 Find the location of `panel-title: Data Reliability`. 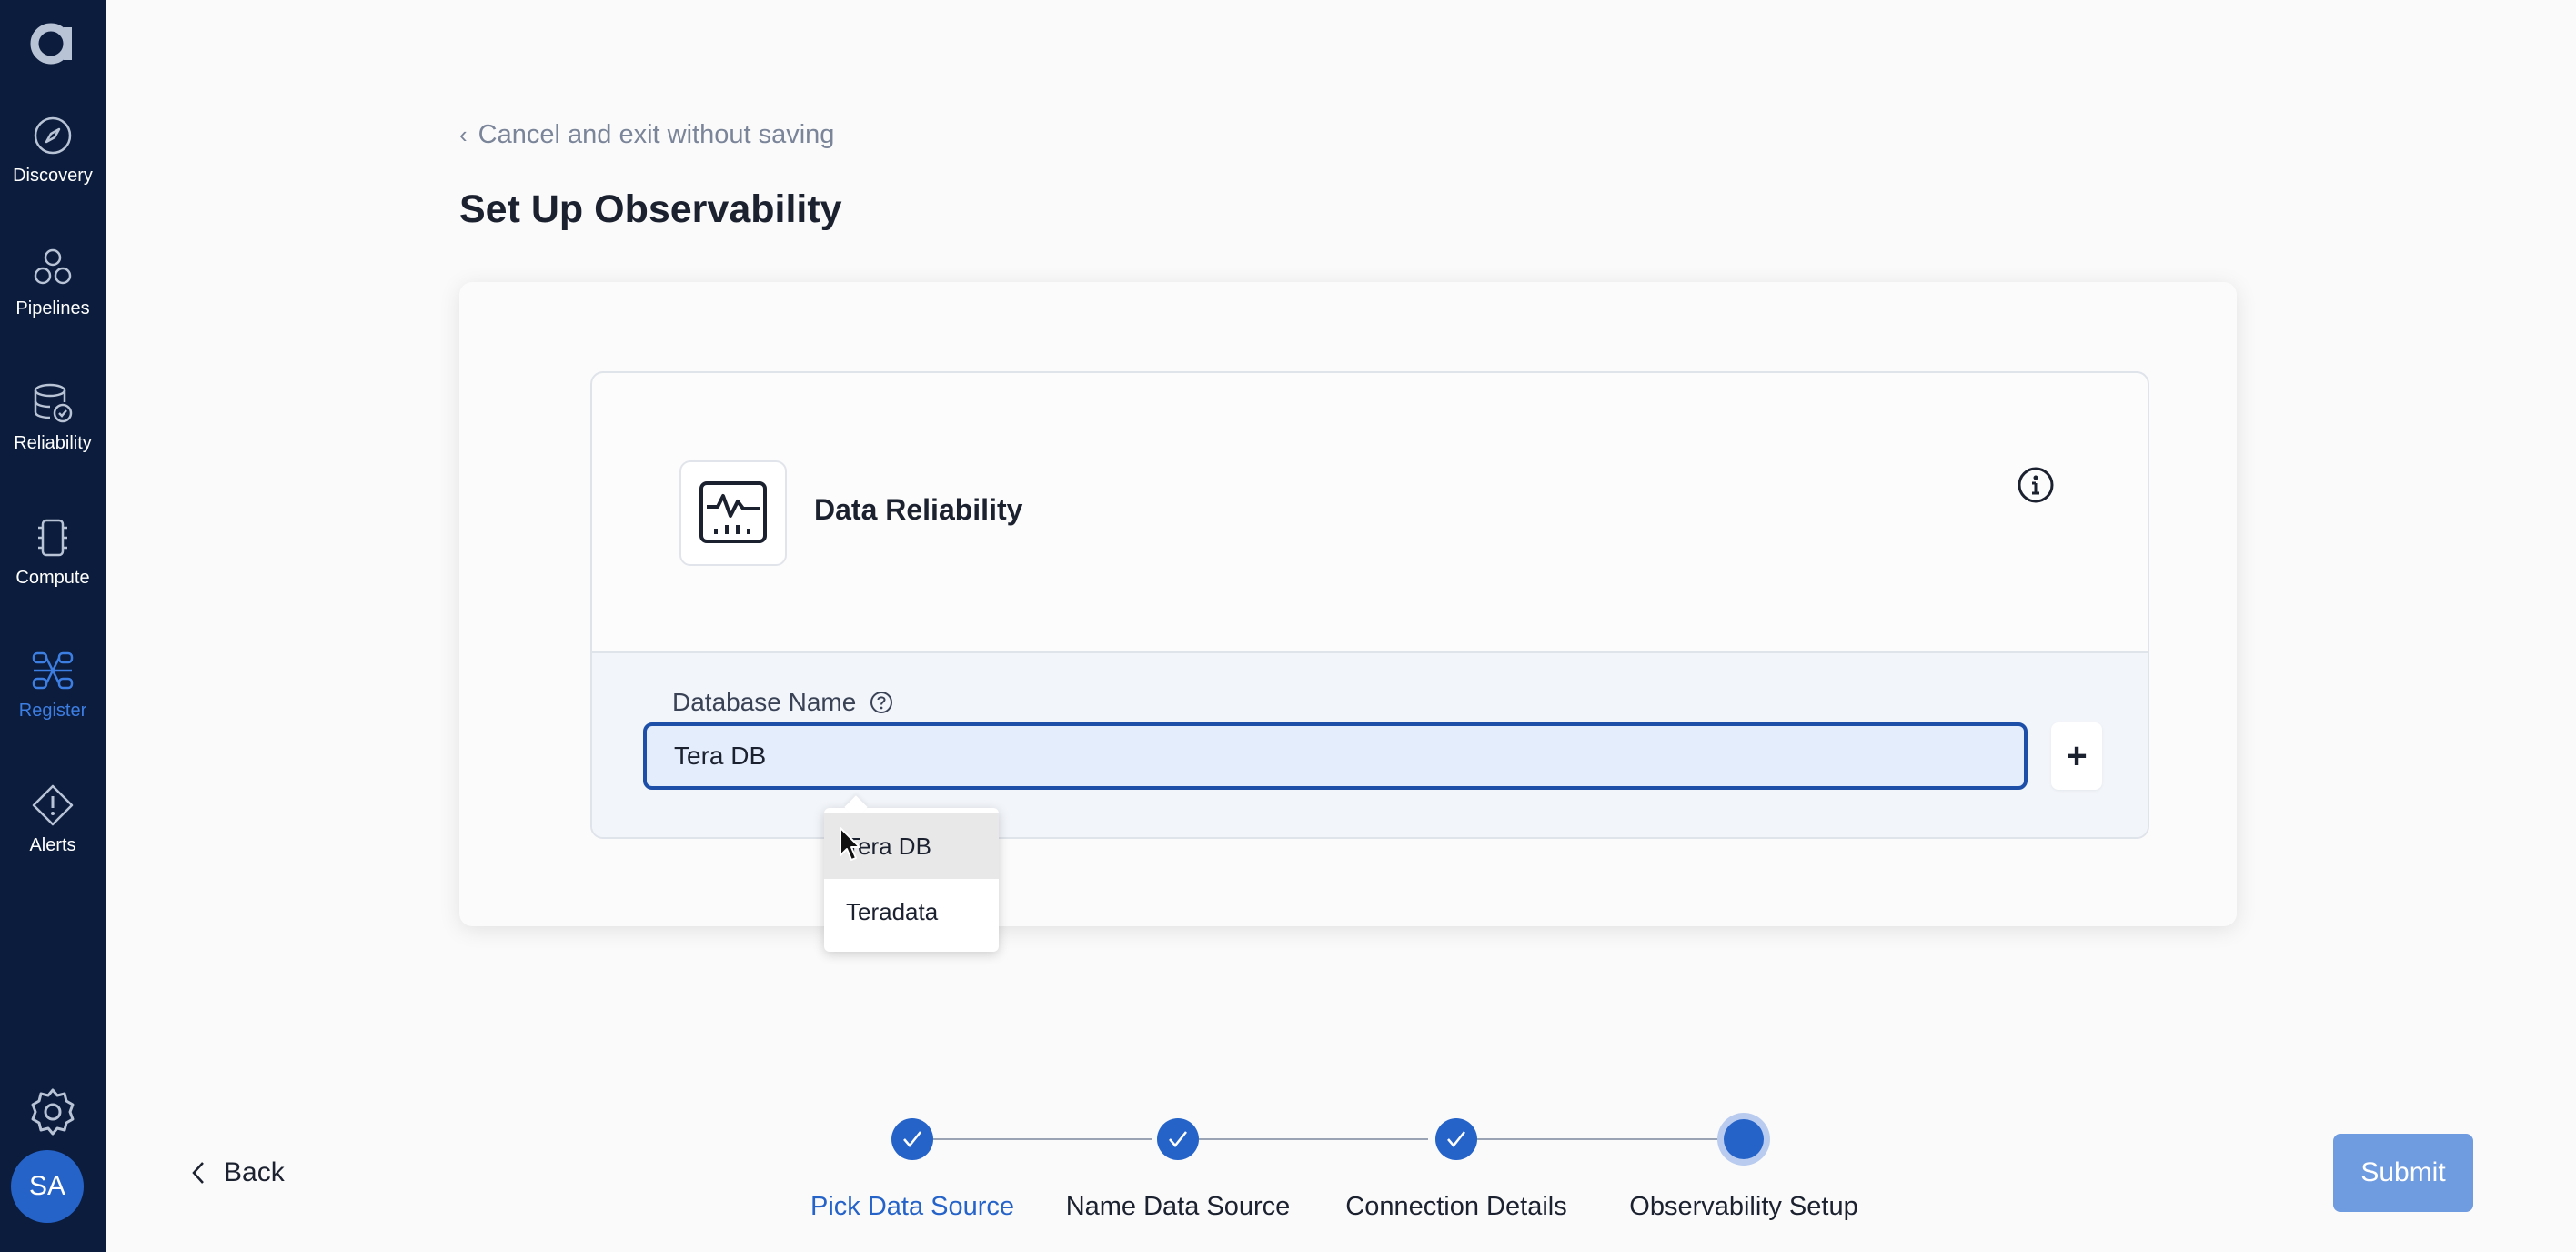

panel-title: Data Reliability is located at coordinates (918, 509).